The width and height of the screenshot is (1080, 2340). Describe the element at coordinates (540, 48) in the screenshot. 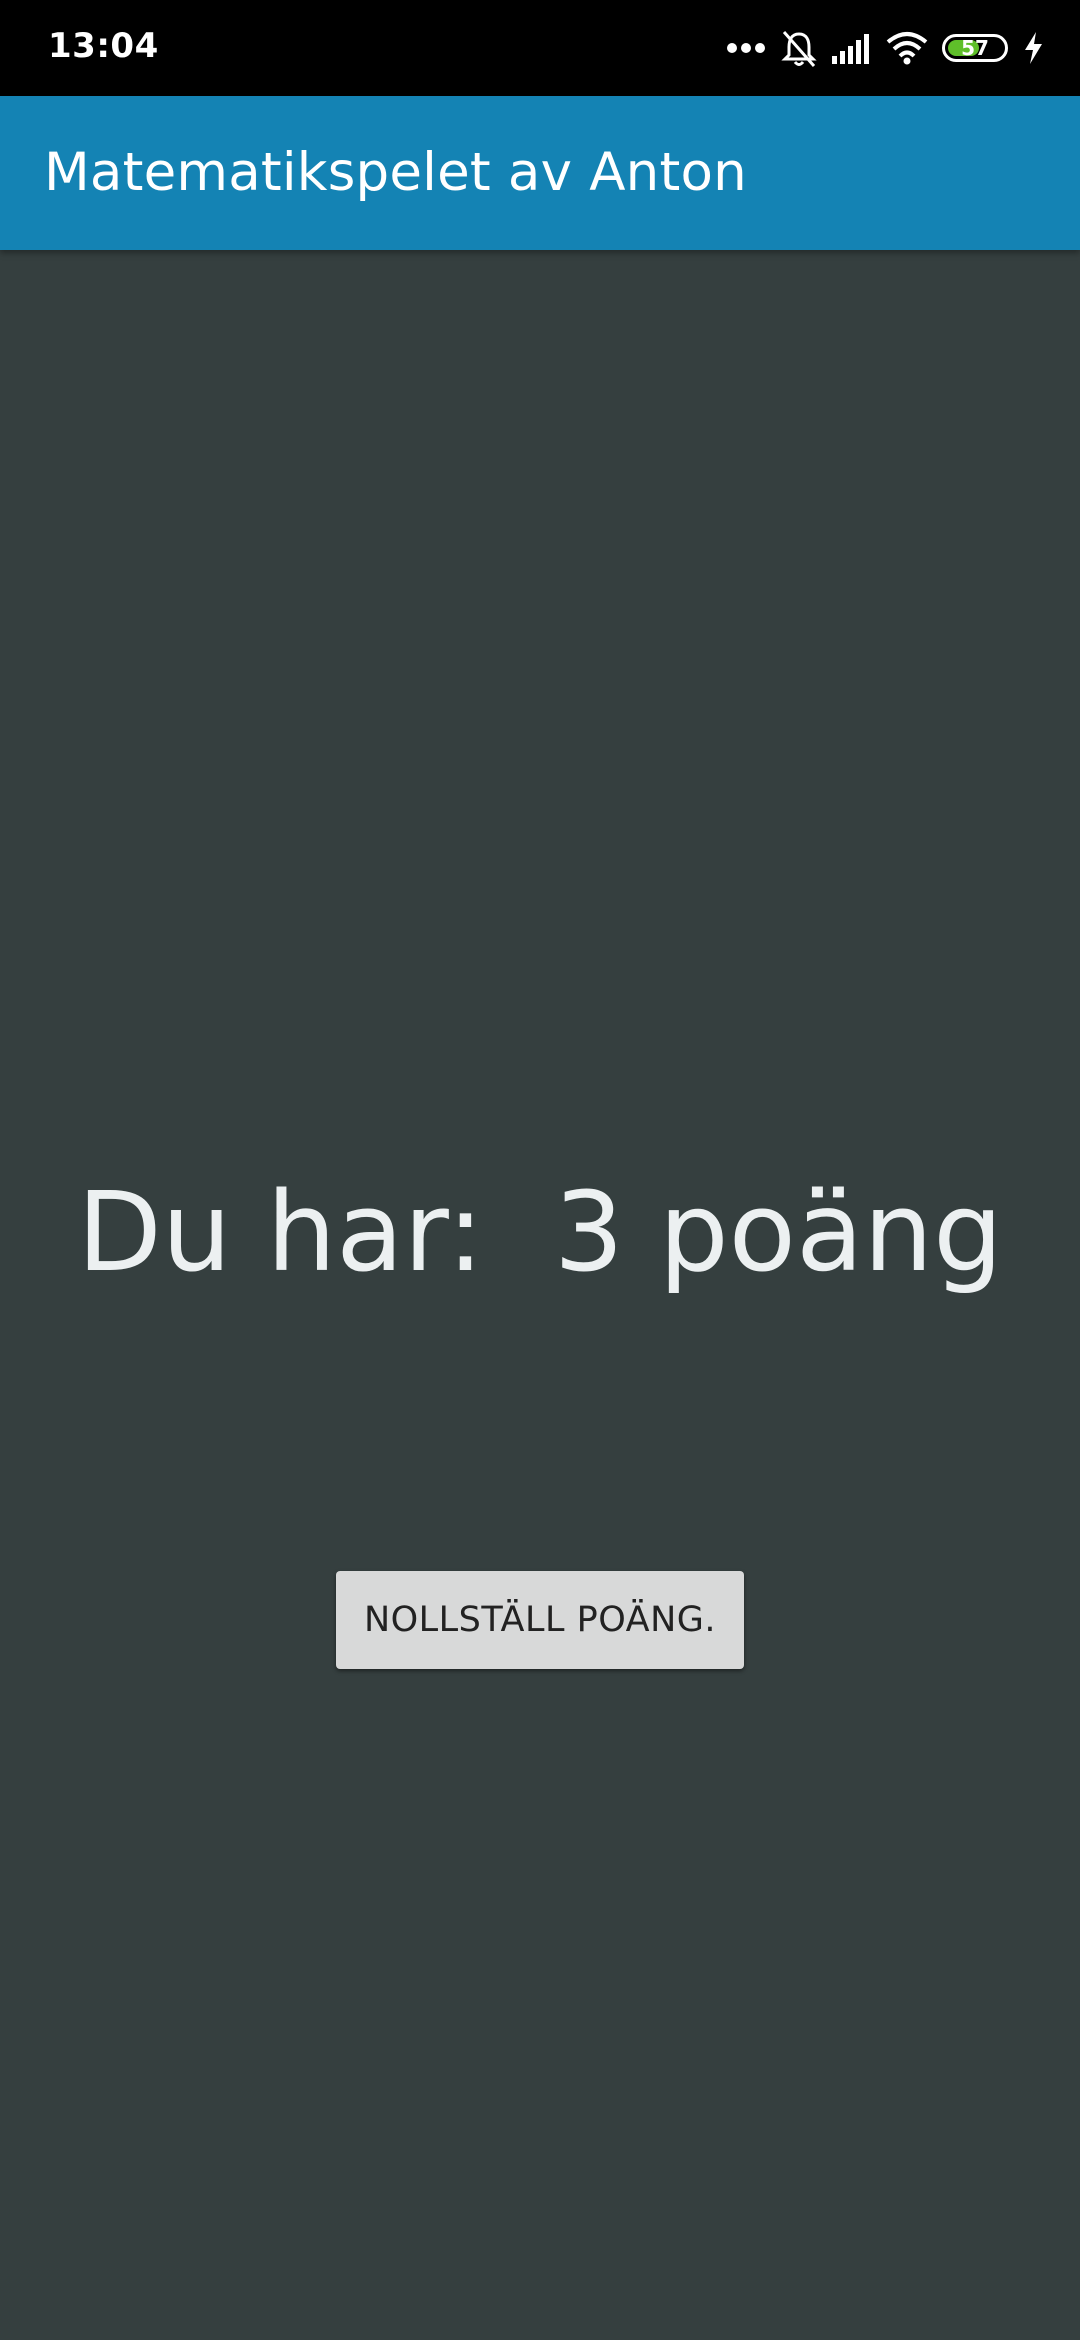

I see `status-bar: 13:04 57` at that location.